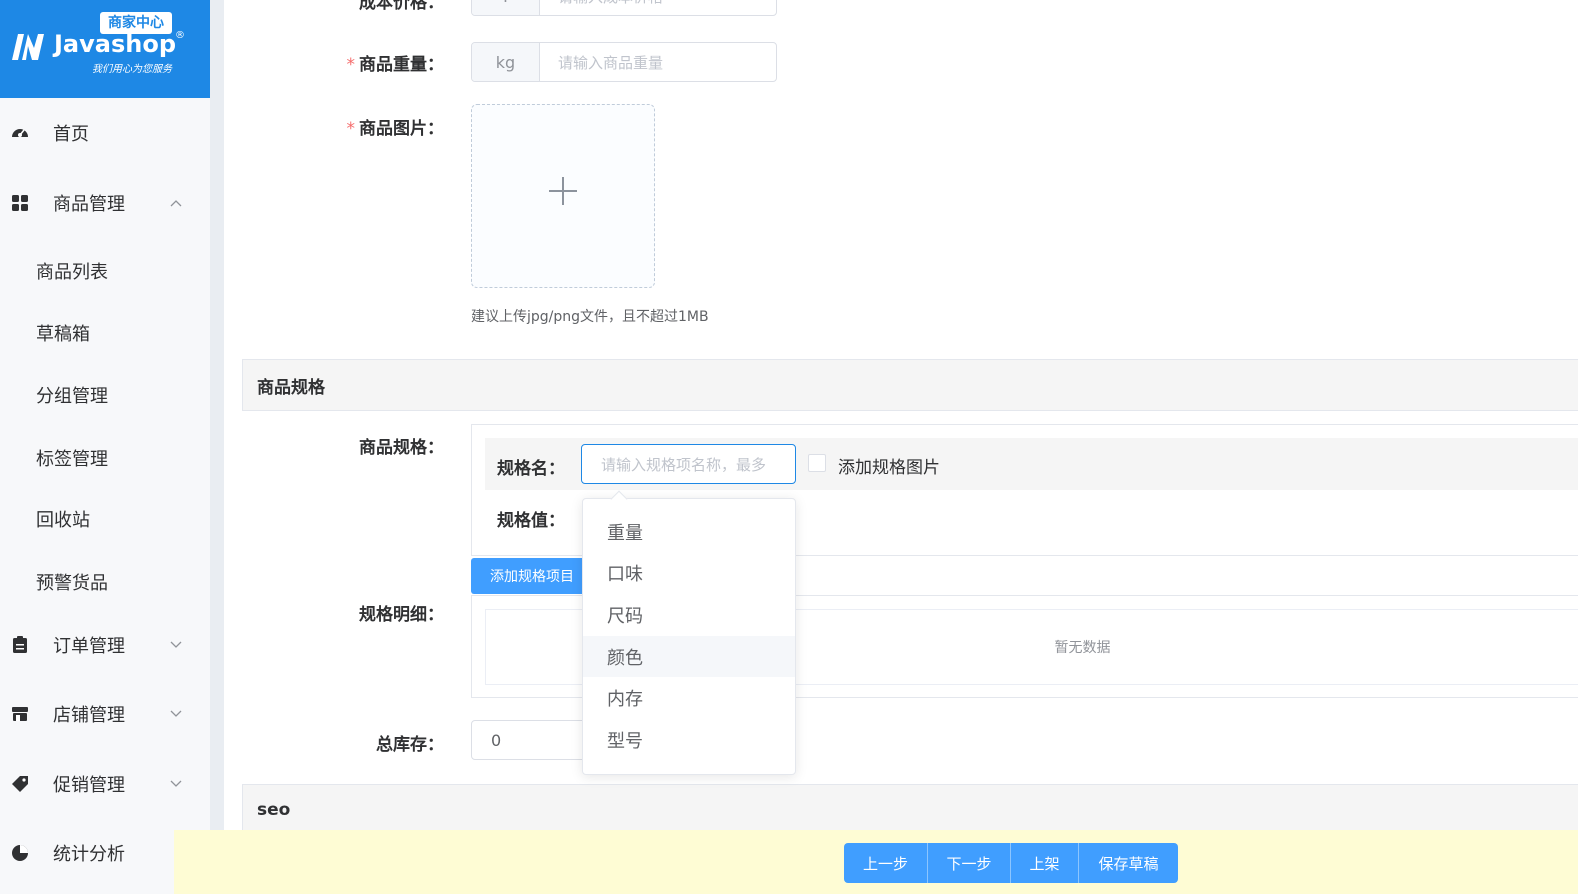 Image resolution: width=1578 pixels, height=894 pixels. Describe the element at coordinates (1045, 863) in the screenshot. I see `publish-button: 上架` at that location.